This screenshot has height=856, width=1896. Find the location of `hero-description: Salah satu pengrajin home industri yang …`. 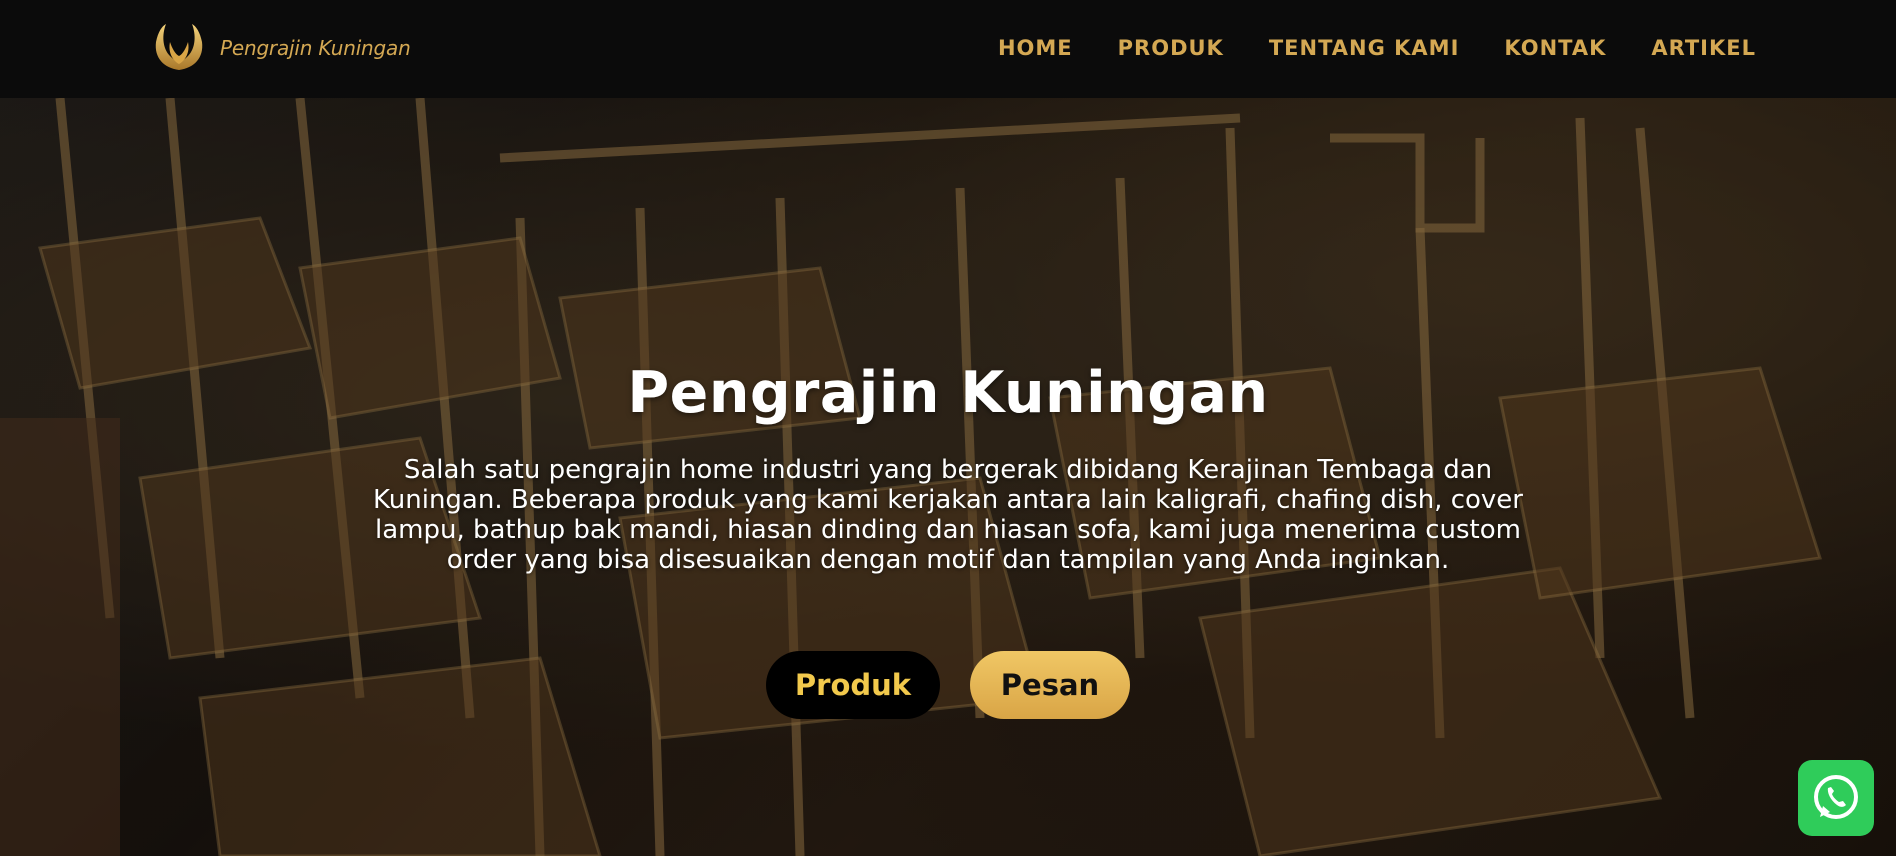

hero-description: Salah satu pengrajin home industri yang … is located at coordinates (948, 515).